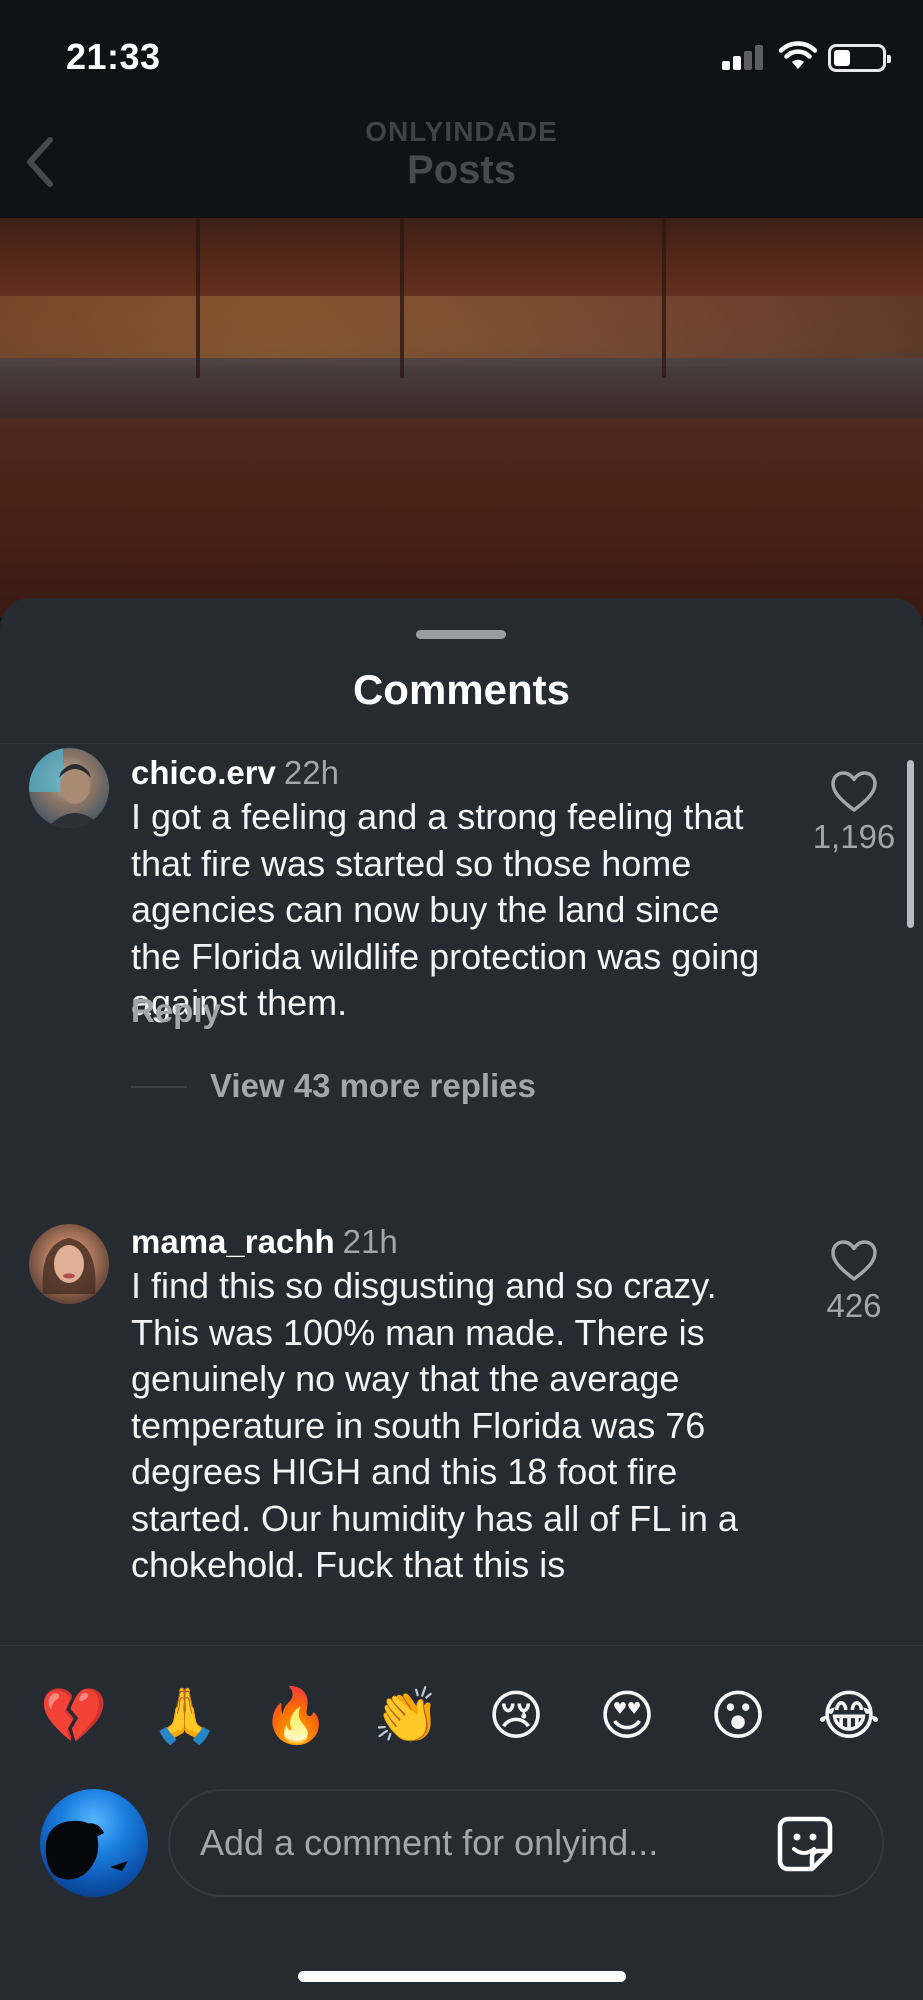 Image resolution: width=923 pixels, height=2000 pixels. What do you see at coordinates (854, 836) in the screenshot?
I see `like-count: 1,196` at bounding box center [854, 836].